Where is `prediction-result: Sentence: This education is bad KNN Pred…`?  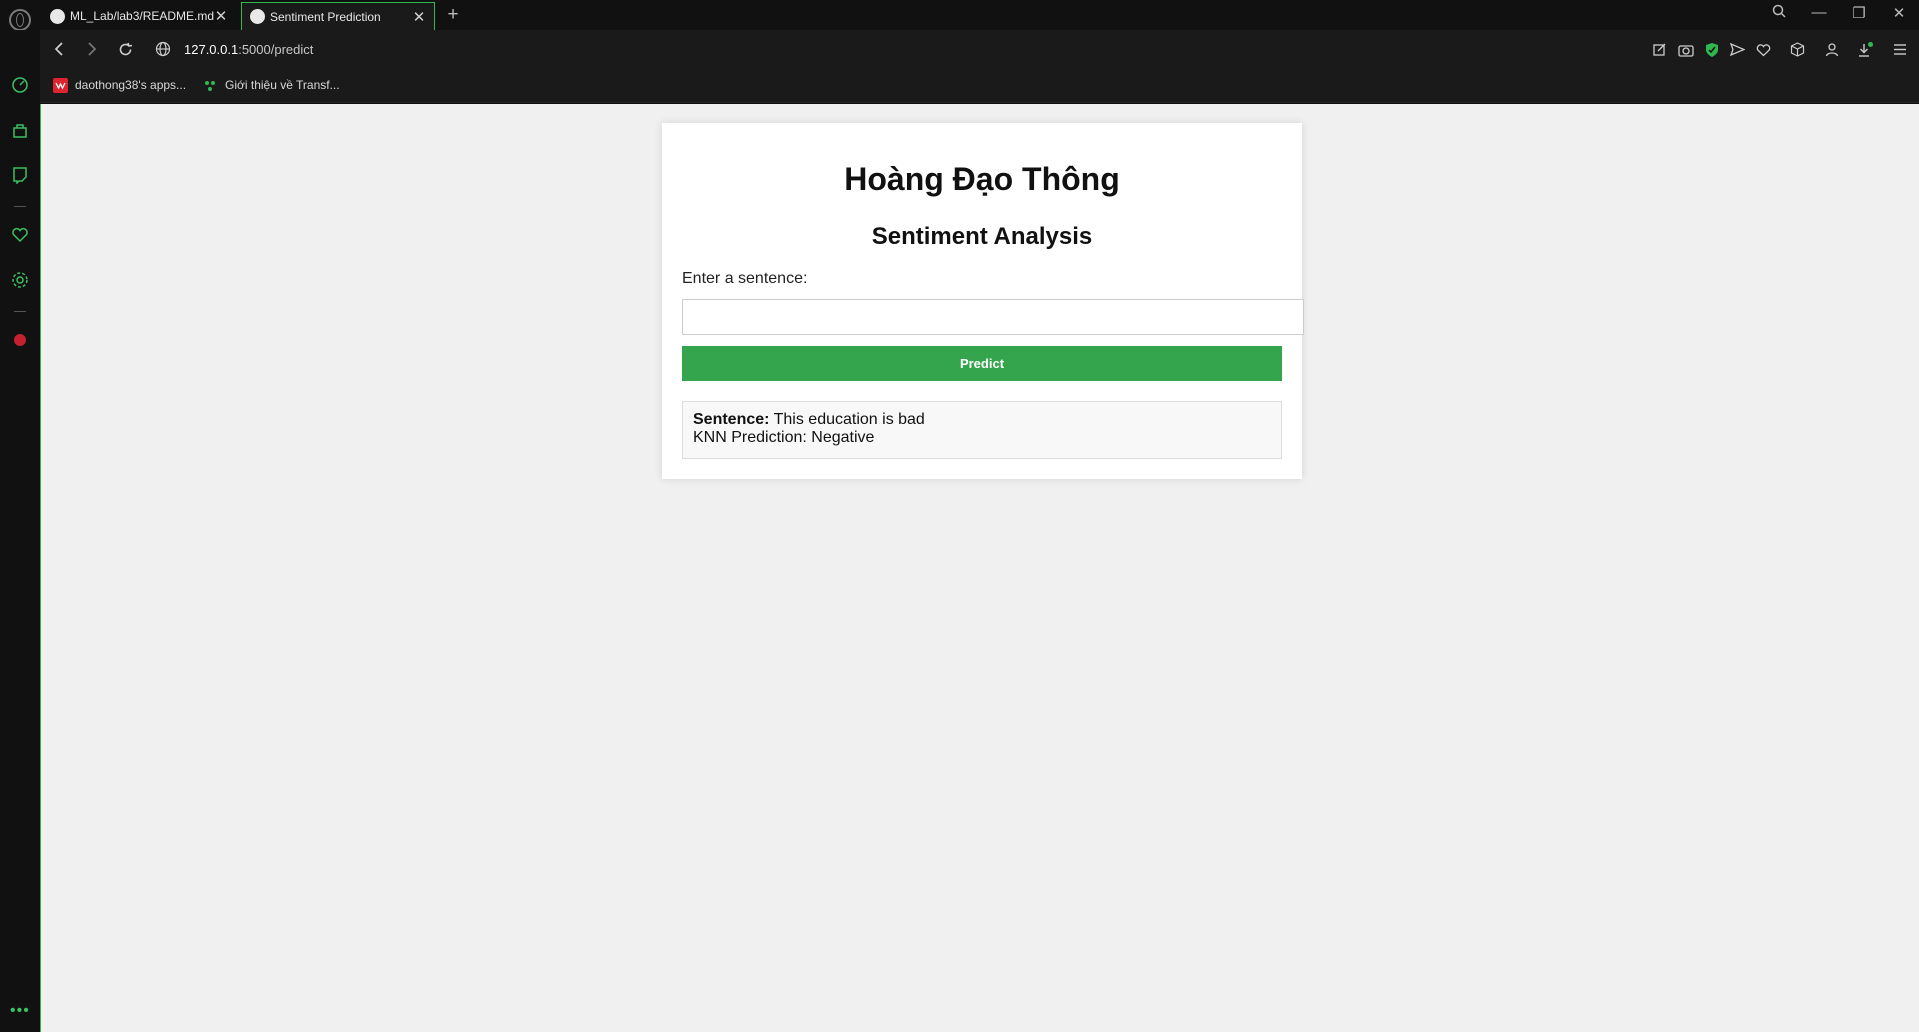 prediction-result: Sentence: This education is bad KNN Pred… is located at coordinates (982, 430).